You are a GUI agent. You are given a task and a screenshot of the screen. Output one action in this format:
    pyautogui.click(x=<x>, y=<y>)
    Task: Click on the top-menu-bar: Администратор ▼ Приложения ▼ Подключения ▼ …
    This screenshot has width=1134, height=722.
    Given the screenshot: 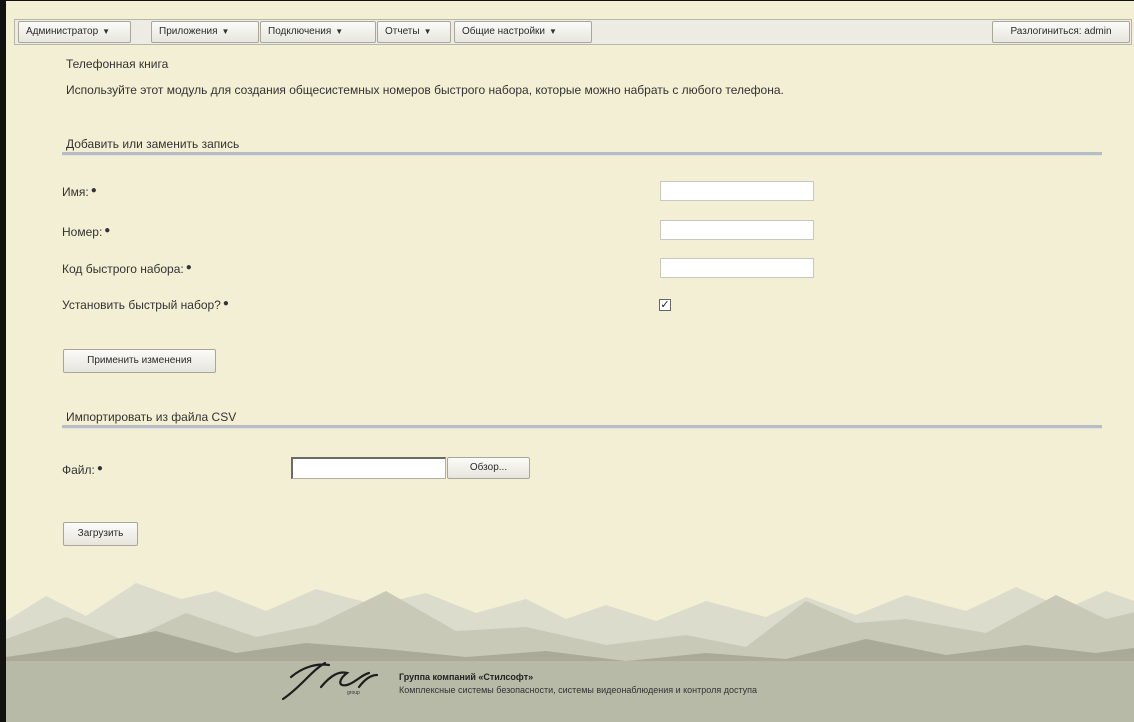 What is the action you would take?
    pyautogui.click(x=573, y=32)
    